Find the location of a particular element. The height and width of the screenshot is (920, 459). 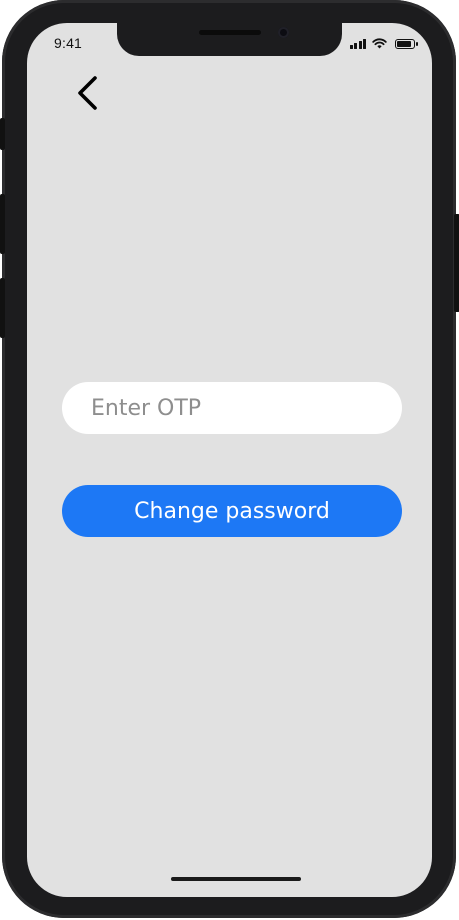

battery-level is located at coordinates (404, 44).